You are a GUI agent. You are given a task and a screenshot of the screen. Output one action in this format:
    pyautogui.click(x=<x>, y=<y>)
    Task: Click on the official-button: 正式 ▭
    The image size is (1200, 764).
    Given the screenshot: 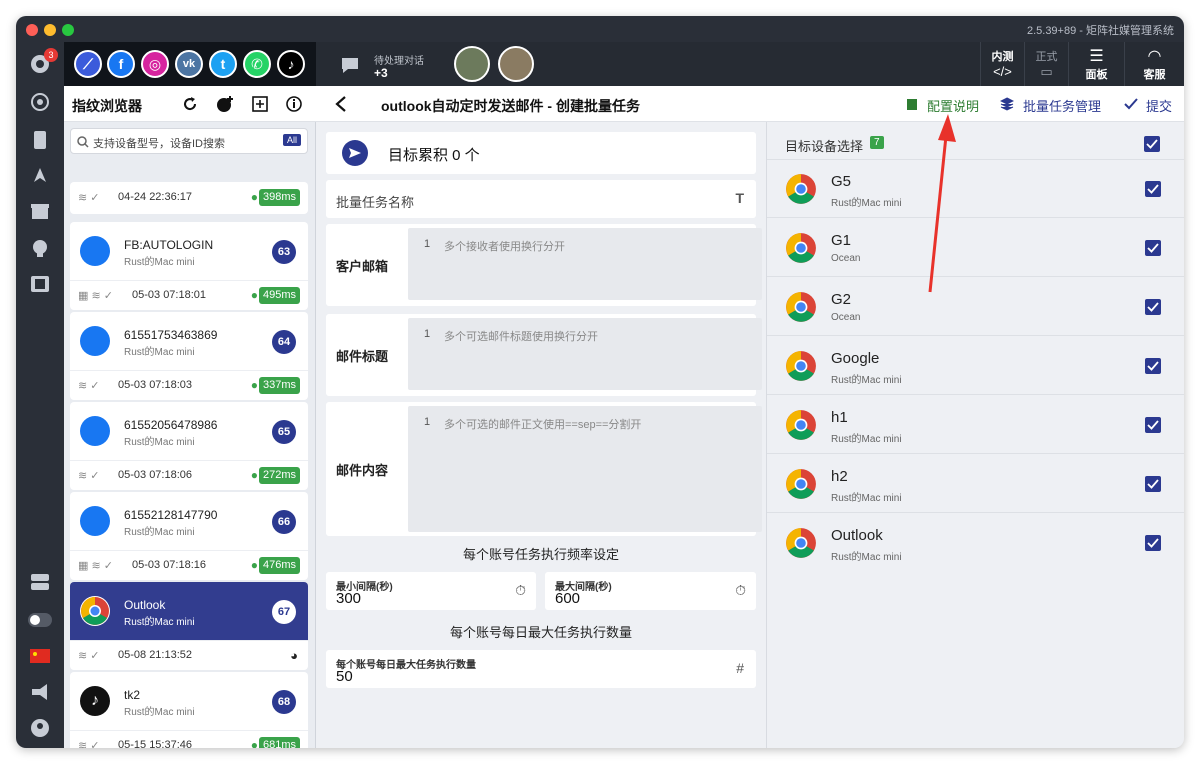 What is the action you would take?
    pyautogui.click(x=1046, y=64)
    